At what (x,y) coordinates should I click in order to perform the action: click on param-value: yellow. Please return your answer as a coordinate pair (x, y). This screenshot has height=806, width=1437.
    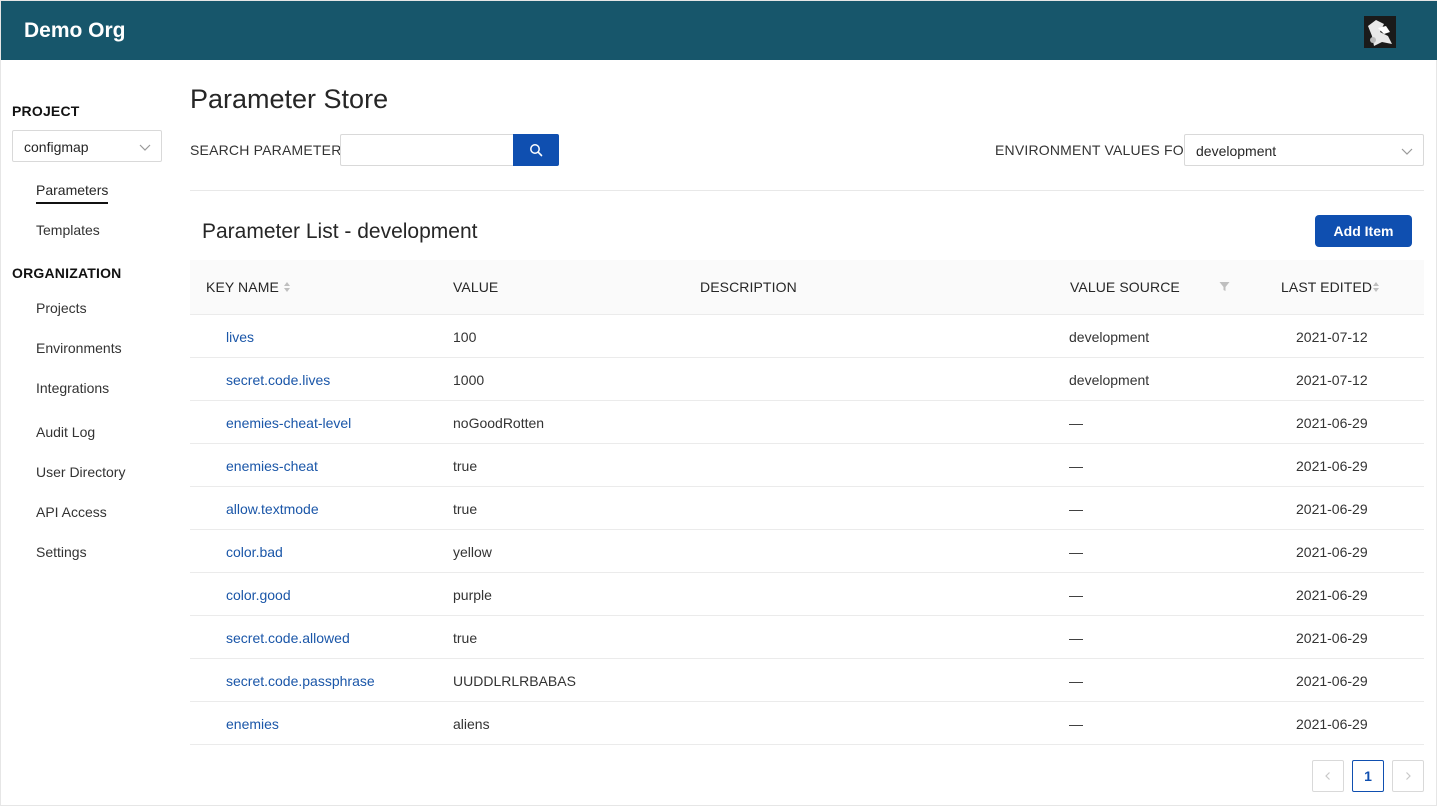
    Looking at the image, I should click on (472, 552).